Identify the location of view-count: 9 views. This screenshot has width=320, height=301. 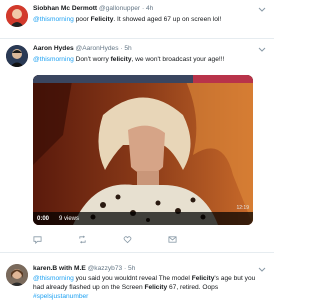
(69, 219).